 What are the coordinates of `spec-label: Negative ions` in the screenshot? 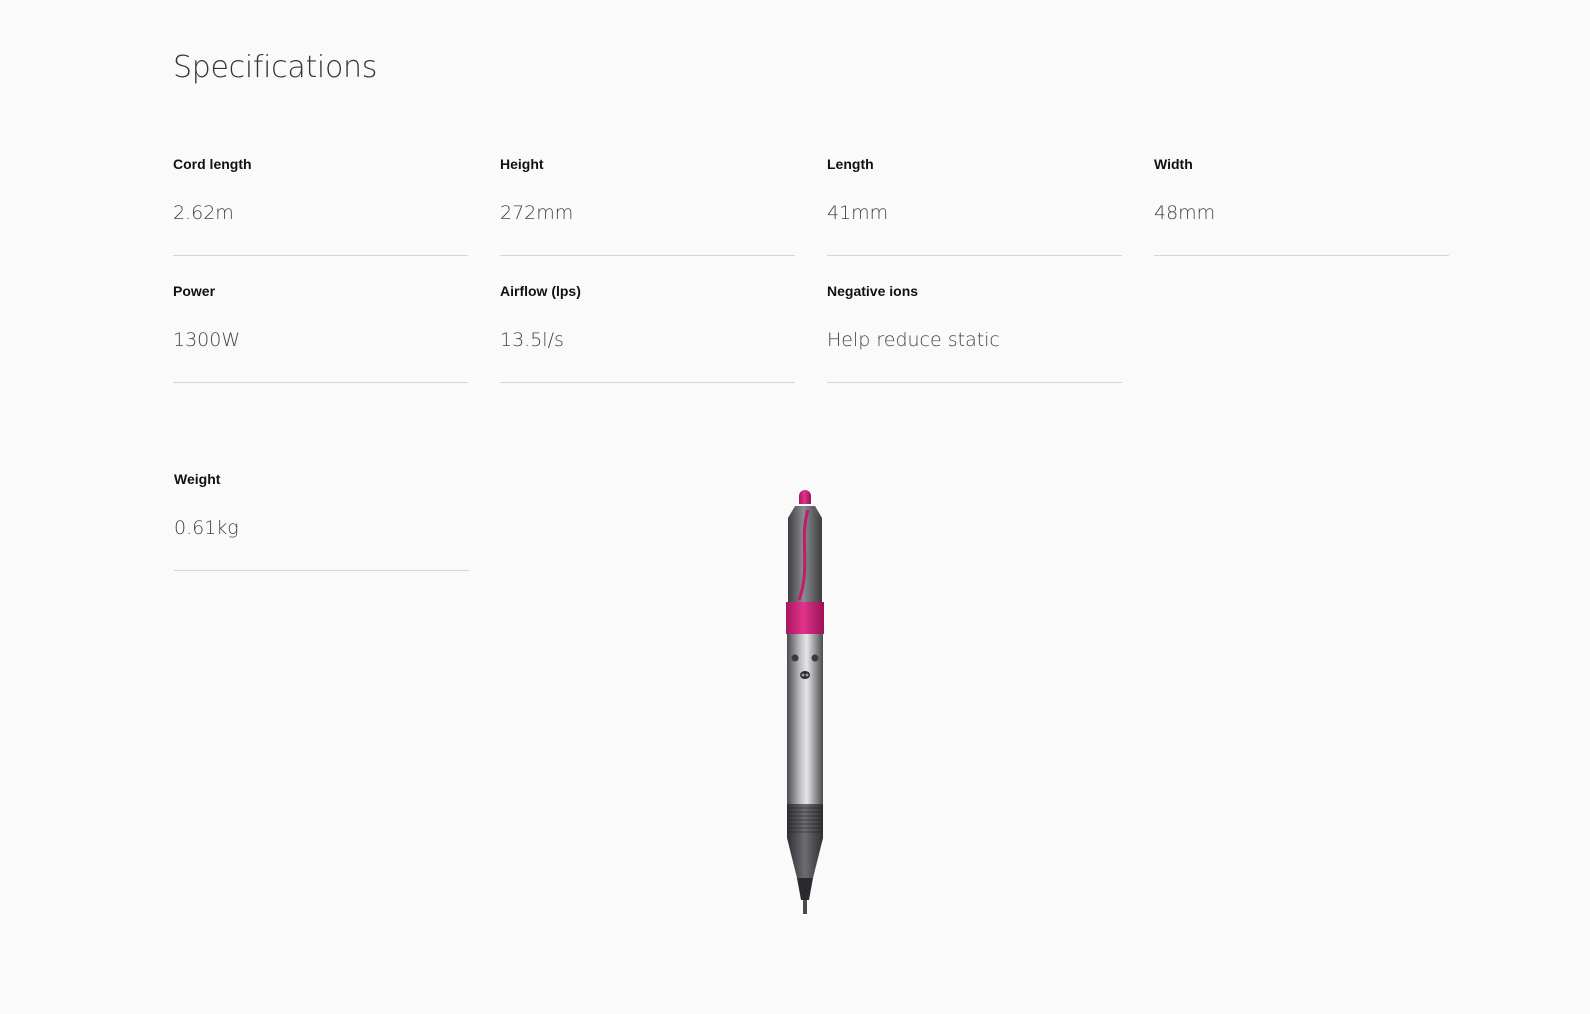 It's located at (873, 291).